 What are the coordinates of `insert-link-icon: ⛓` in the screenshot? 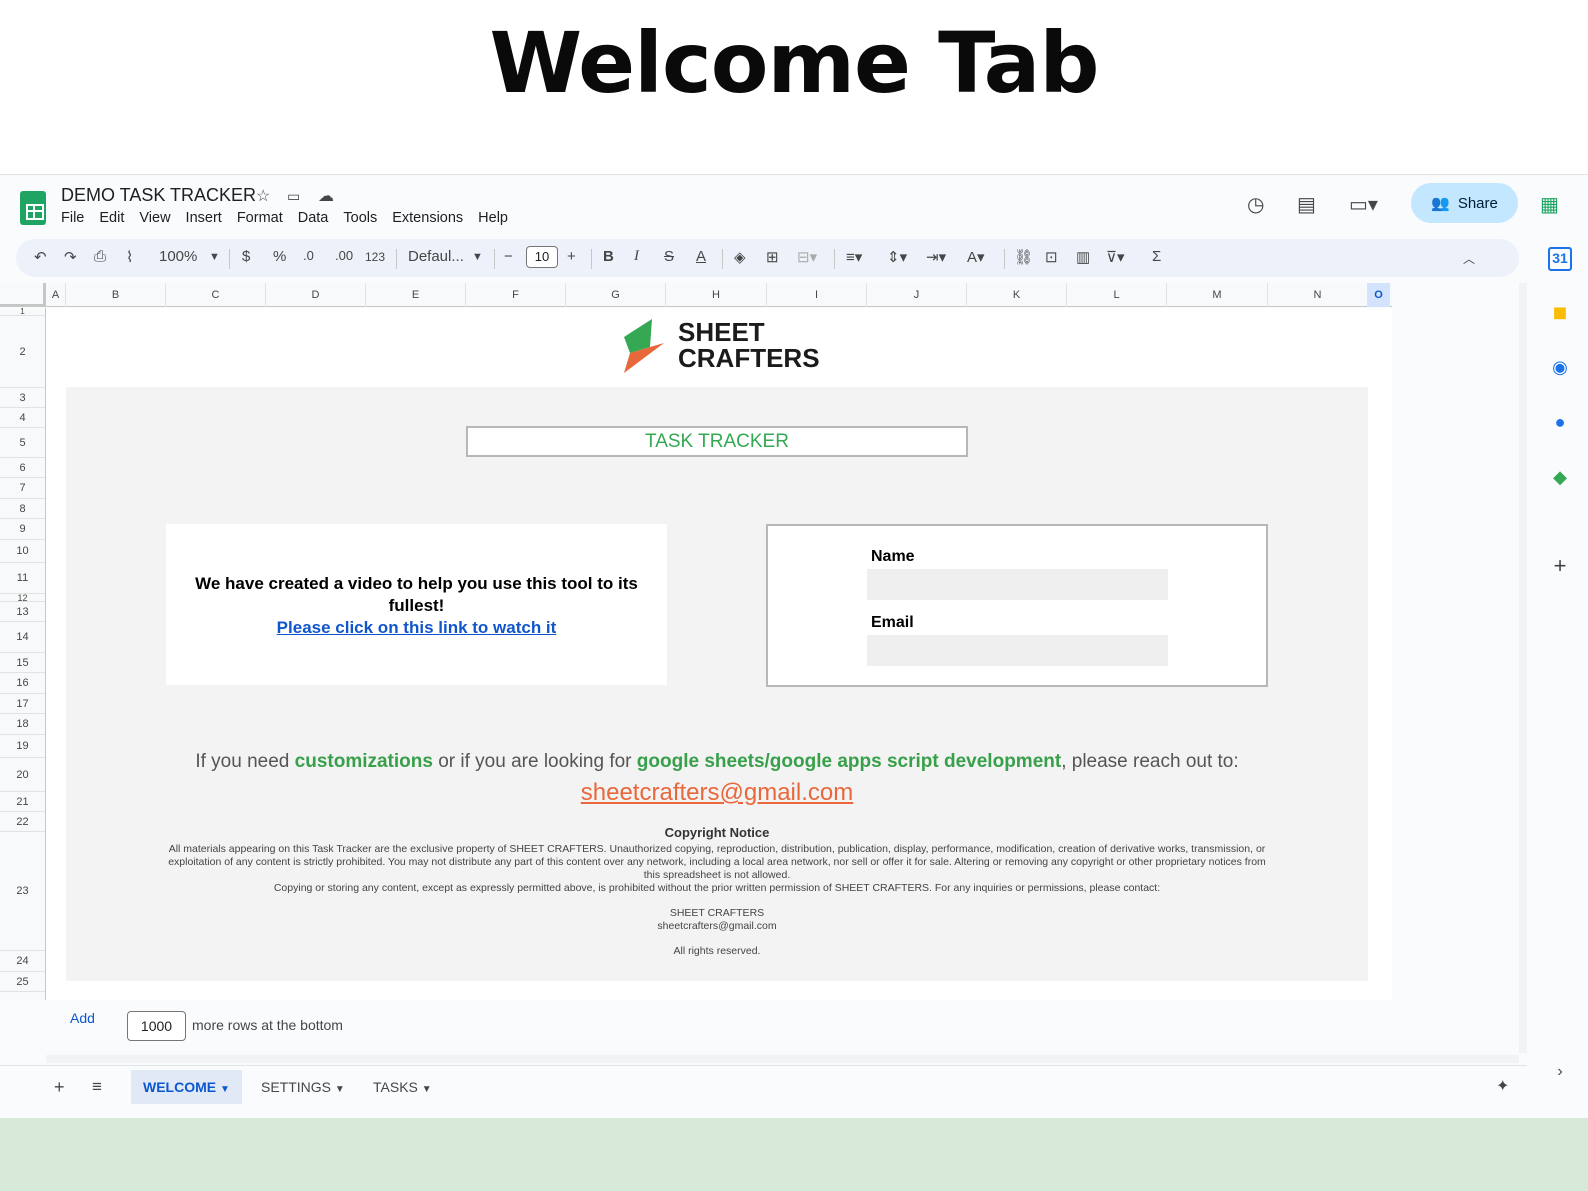 It's located at (1023, 257).